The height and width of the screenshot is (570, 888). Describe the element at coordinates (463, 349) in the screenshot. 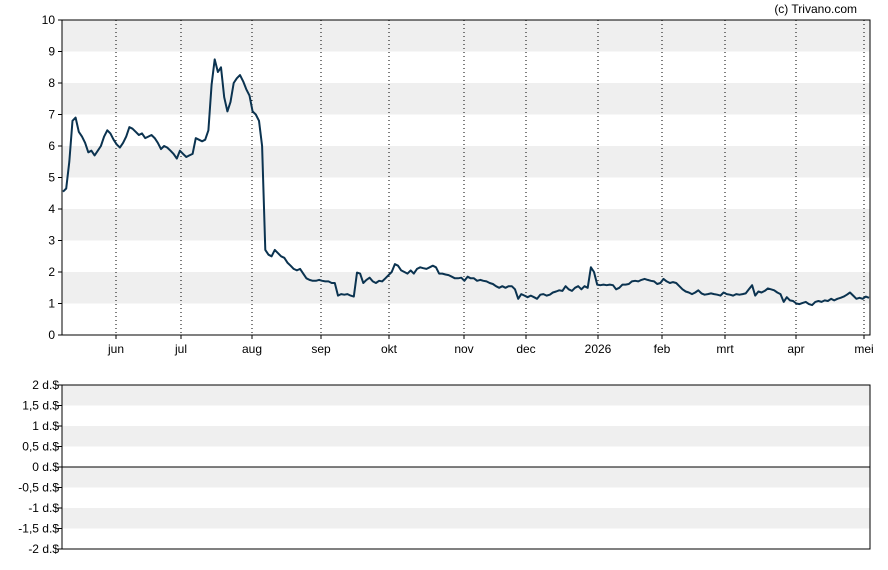

I see `x-tick-label: nov` at that location.